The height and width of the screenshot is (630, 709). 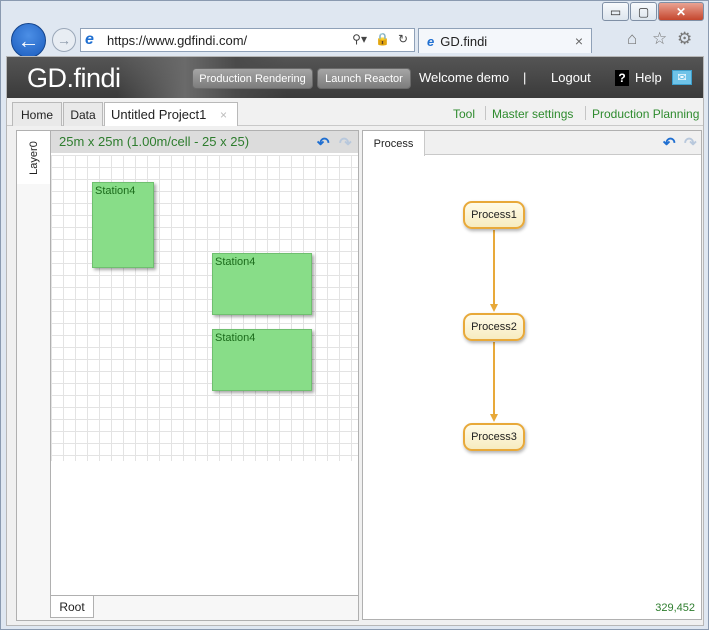 I want to click on process-node: Process3, so click(x=494, y=437).